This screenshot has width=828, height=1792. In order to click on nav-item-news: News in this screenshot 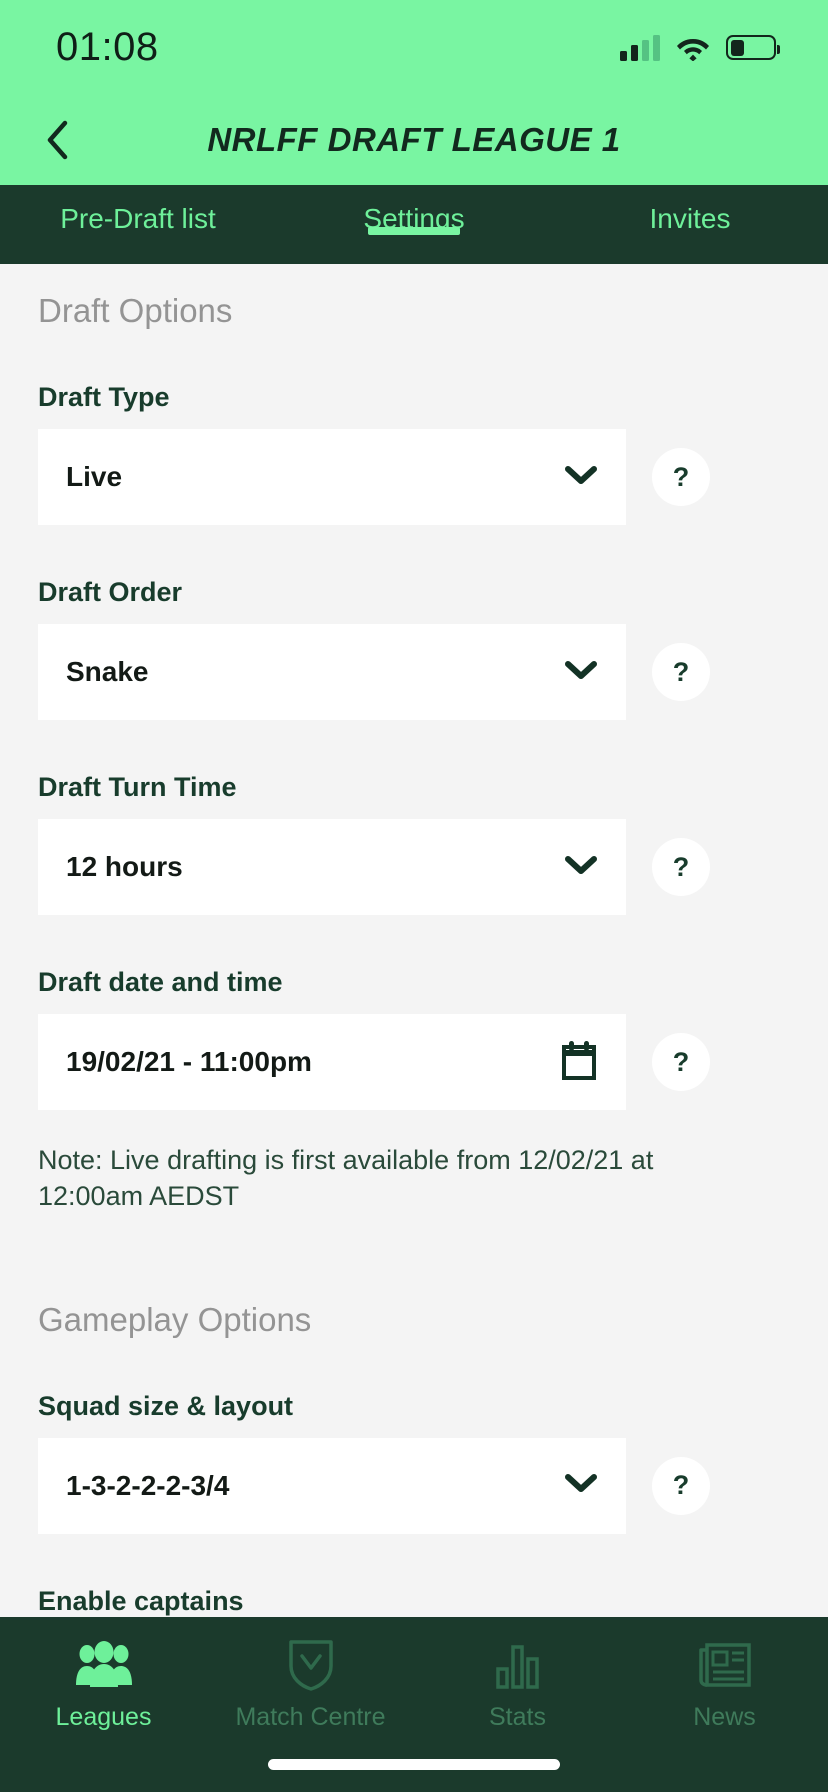, I will do `click(724, 1685)`.